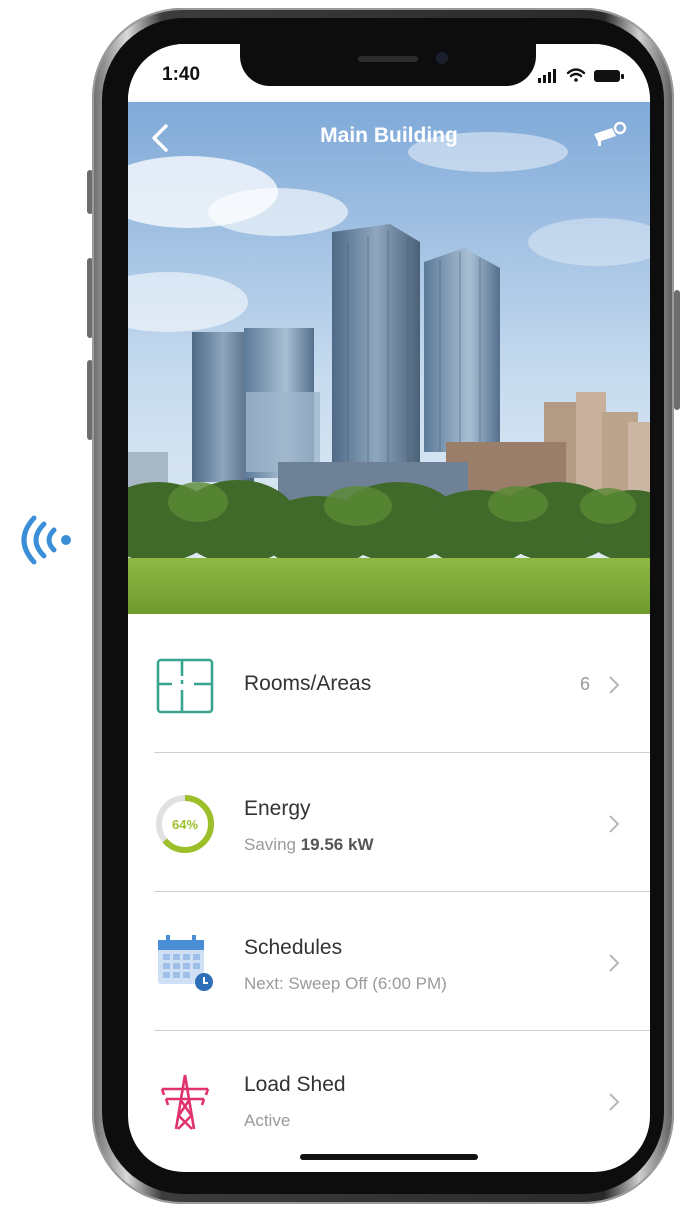 Image resolution: width=686 pixels, height=1209 pixels. I want to click on status-icons, so click(581, 75).